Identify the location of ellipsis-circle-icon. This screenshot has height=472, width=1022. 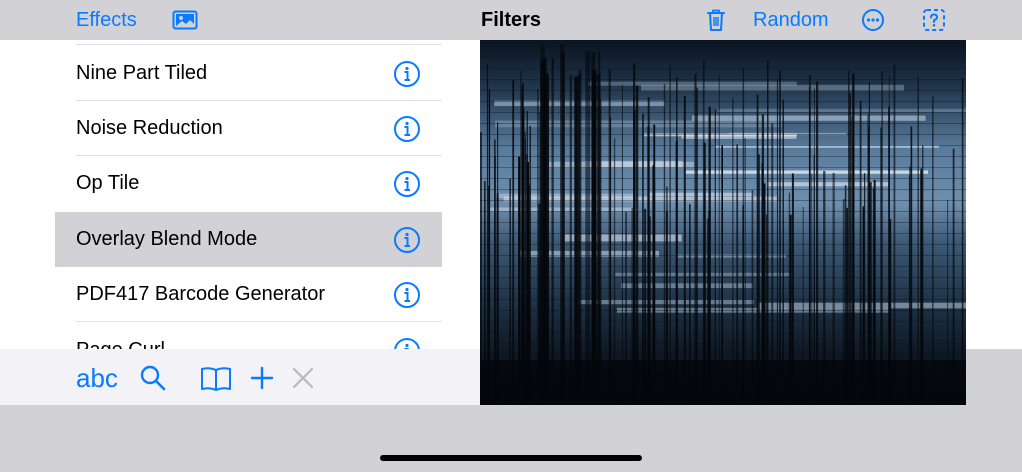
(873, 20).